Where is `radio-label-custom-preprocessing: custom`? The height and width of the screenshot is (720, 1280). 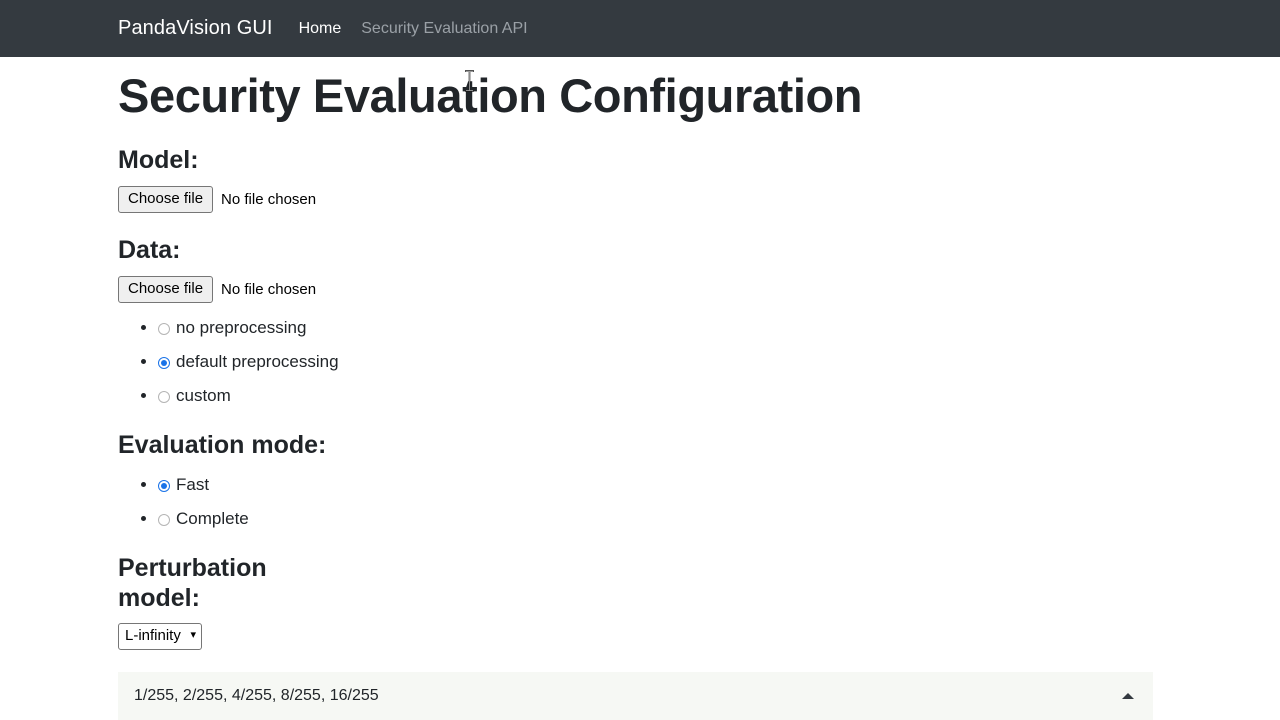 radio-label-custom-preprocessing: custom is located at coordinates (203, 395).